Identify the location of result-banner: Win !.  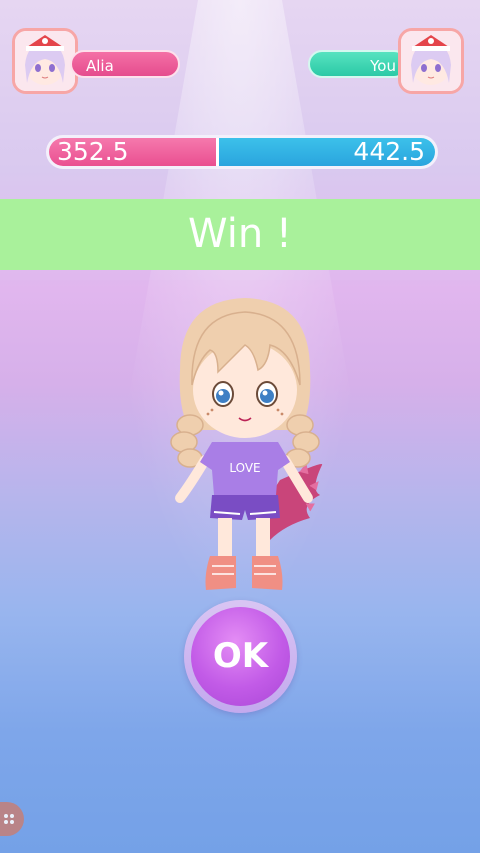
(240, 234).